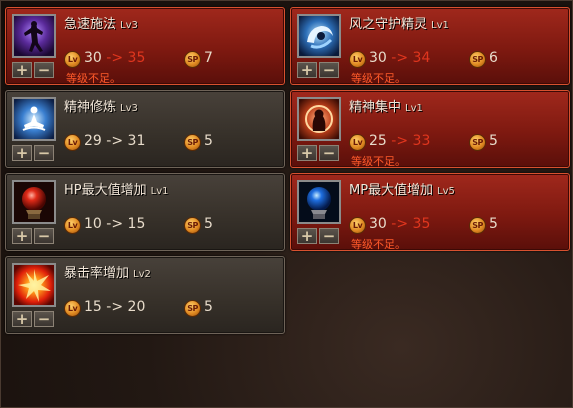  What do you see at coordinates (34, 36) in the screenshot?
I see `shadow-figure-icon` at bounding box center [34, 36].